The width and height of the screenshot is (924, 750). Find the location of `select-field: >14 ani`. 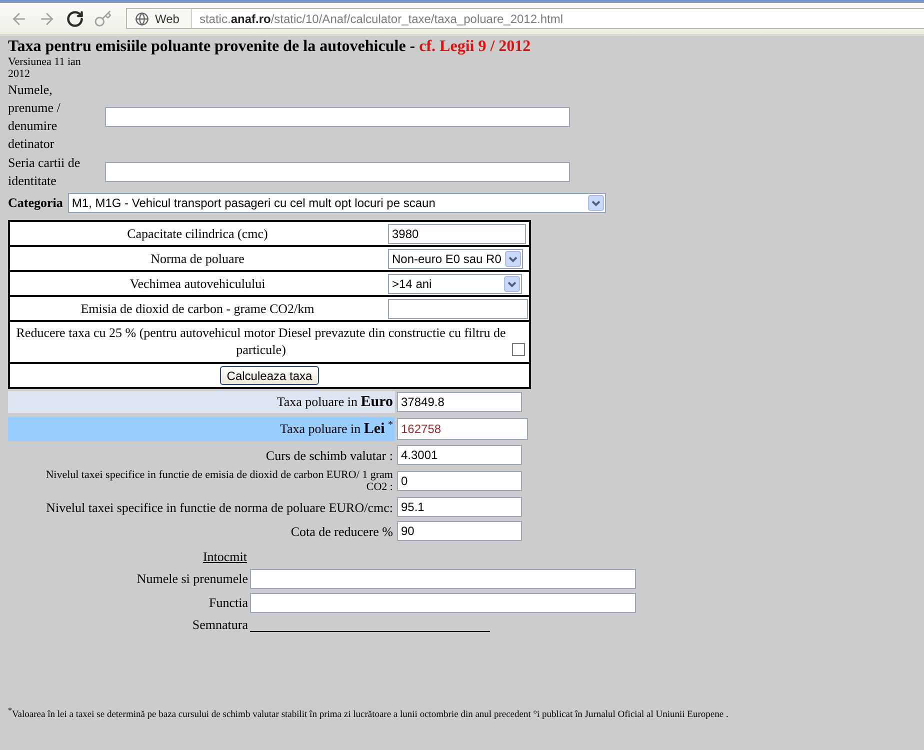

select-field: >14 ani is located at coordinates (455, 284).